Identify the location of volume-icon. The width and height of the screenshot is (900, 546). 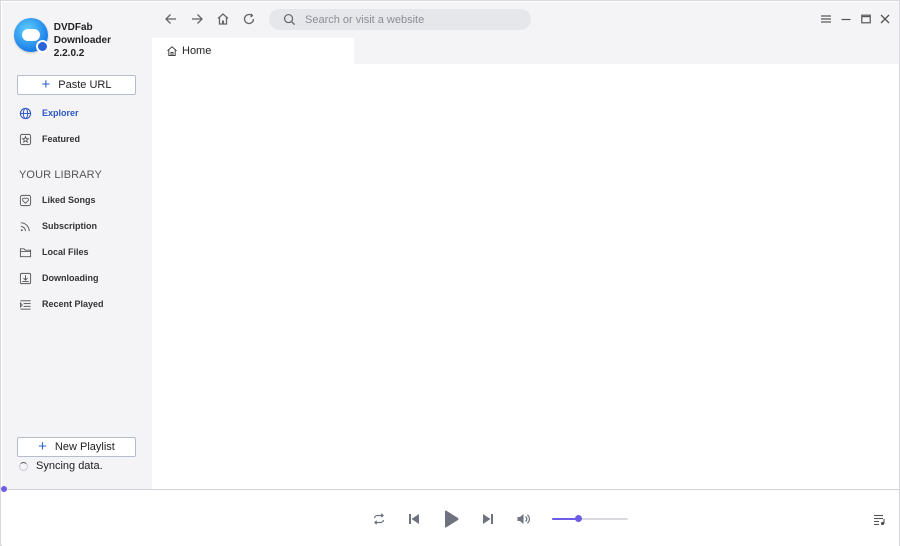
(523, 519).